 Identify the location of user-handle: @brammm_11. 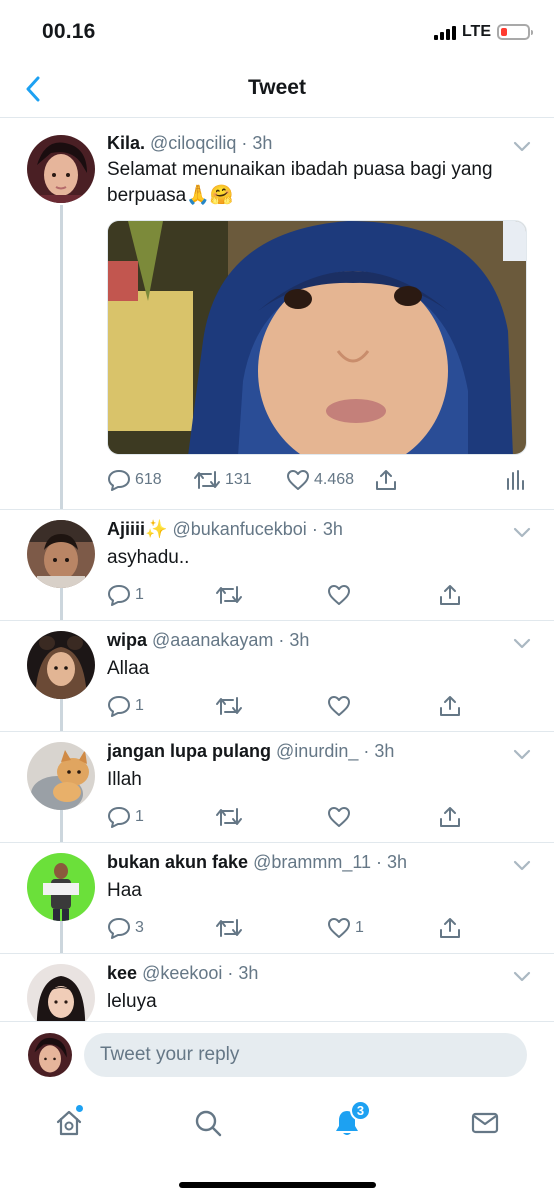
(312, 862).